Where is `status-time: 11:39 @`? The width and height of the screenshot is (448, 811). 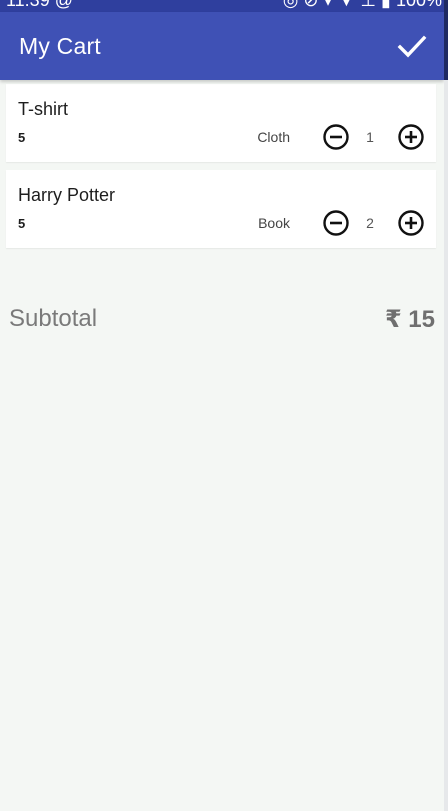
status-time: 11:39 @ is located at coordinates (39, 5).